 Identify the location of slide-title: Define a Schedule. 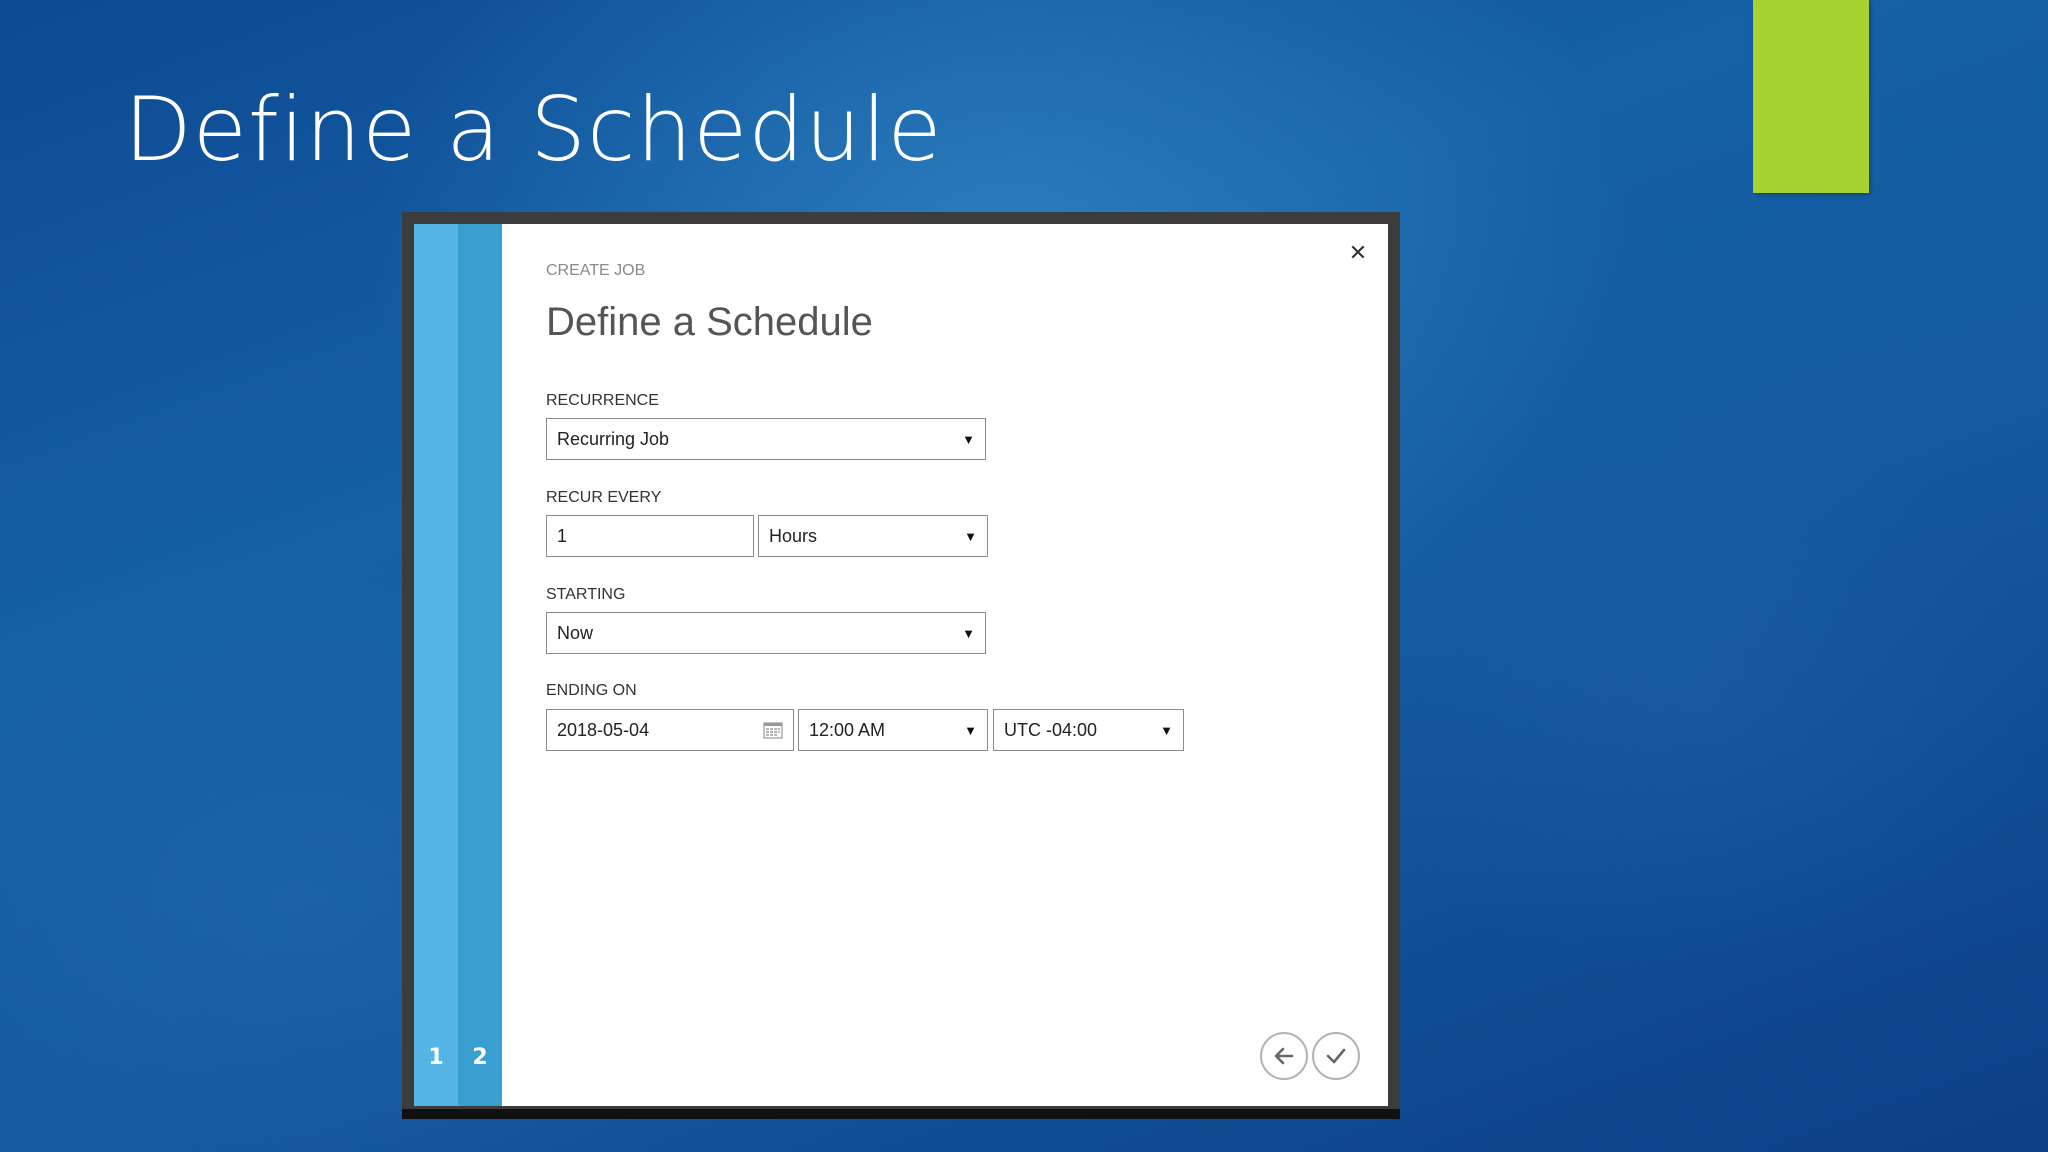
(533, 129).